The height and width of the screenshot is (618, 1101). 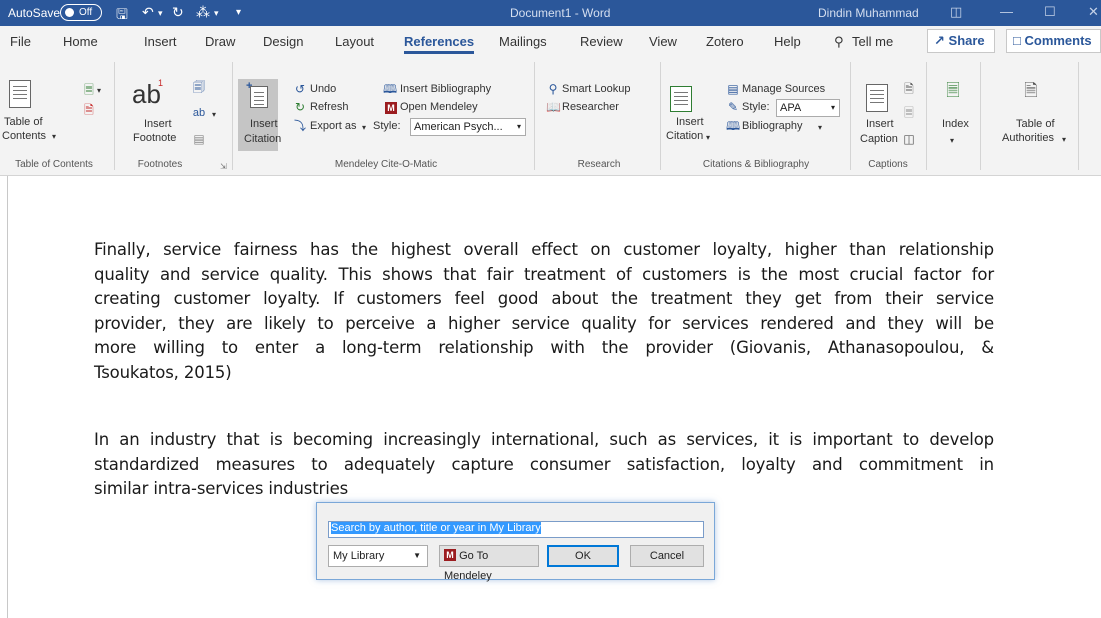 What do you see at coordinates (879, 139) in the screenshot?
I see `insert-caption-label-2: Caption` at bounding box center [879, 139].